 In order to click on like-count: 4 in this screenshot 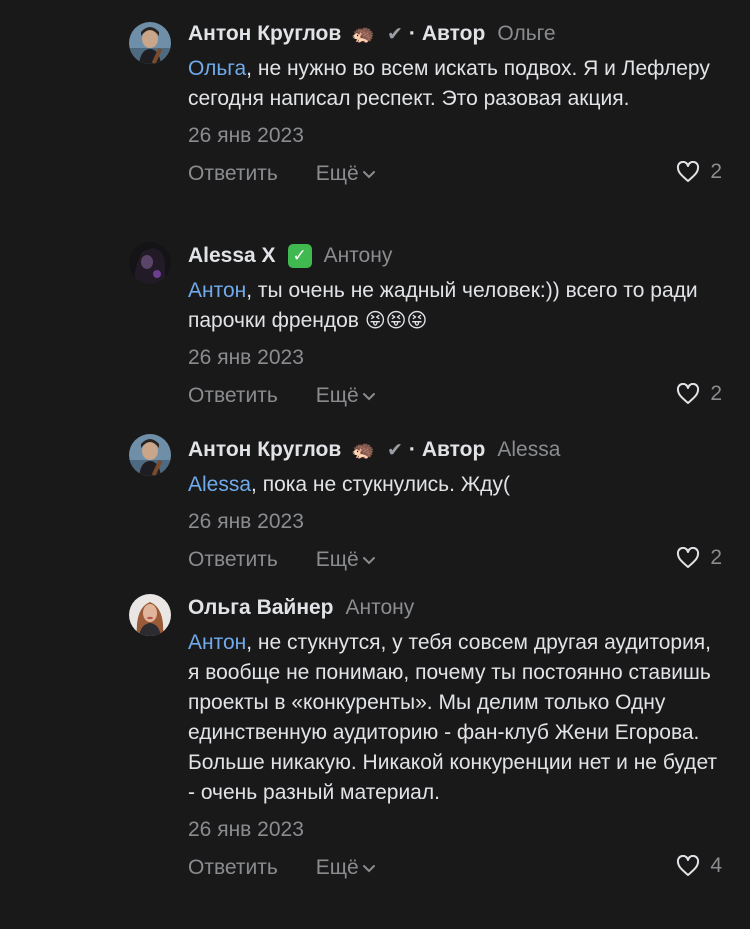, I will do `click(716, 865)`.